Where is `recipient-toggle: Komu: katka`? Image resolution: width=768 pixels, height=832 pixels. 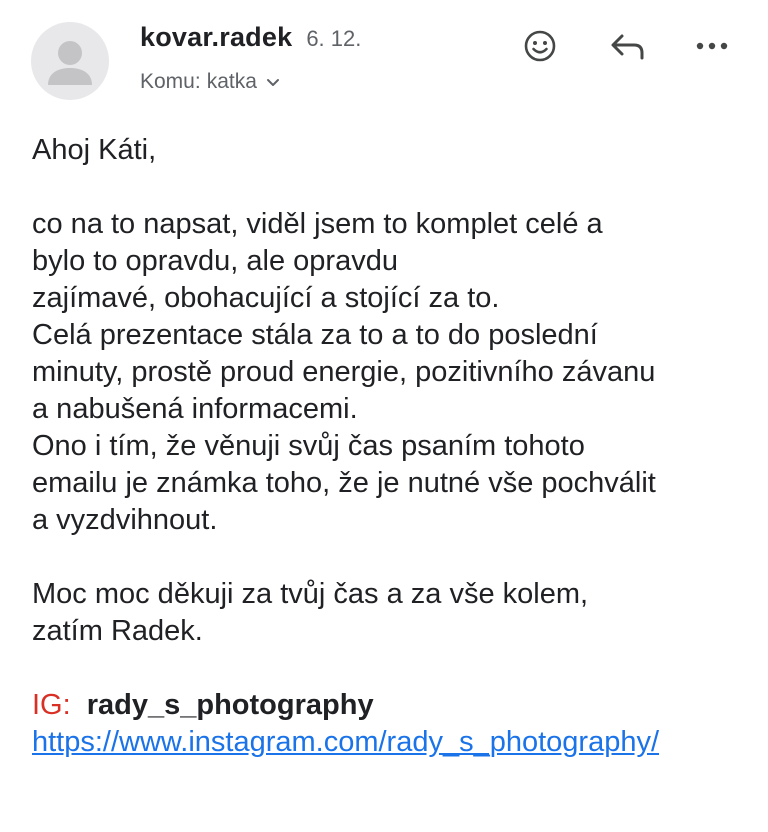 recipient-toggle: Komu: katka is located at coordinates (210, 82).